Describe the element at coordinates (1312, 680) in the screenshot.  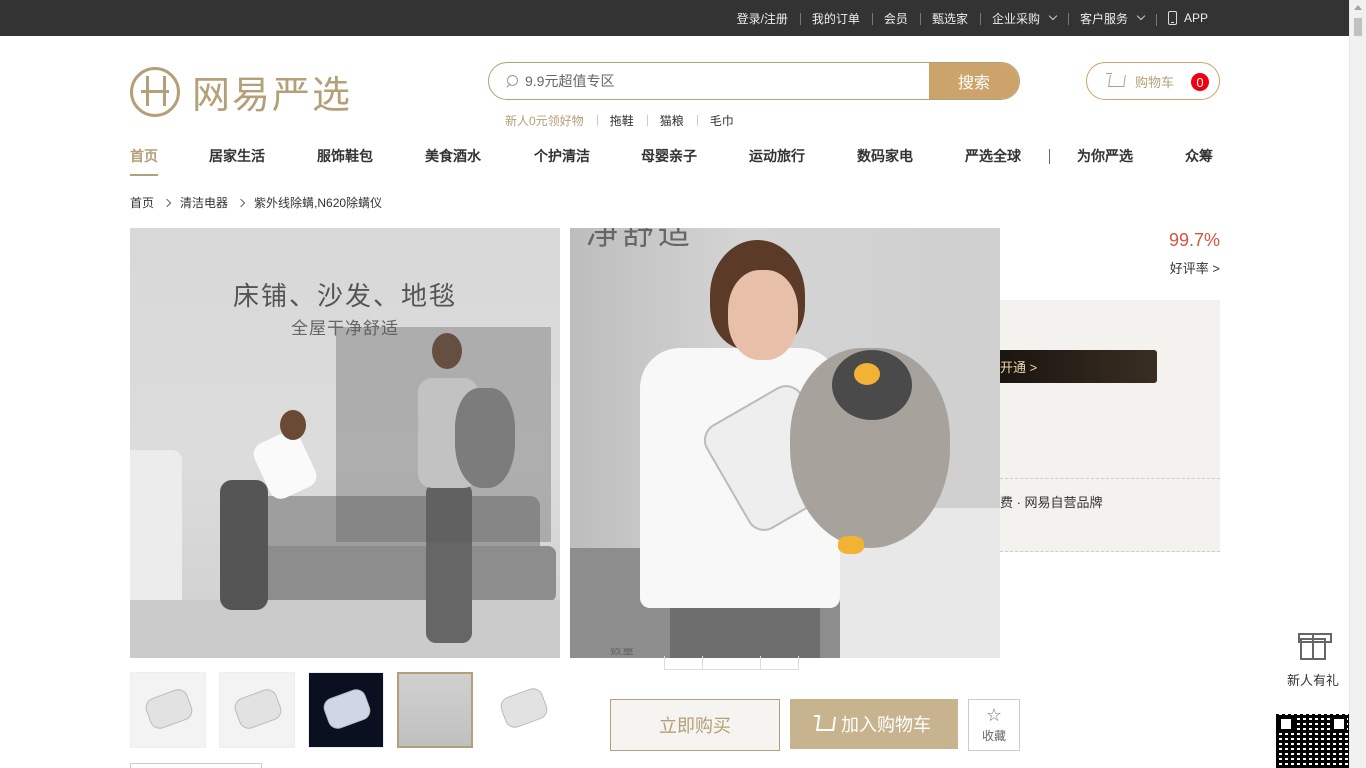
I see `gift-label: 新人有礼` at that location.